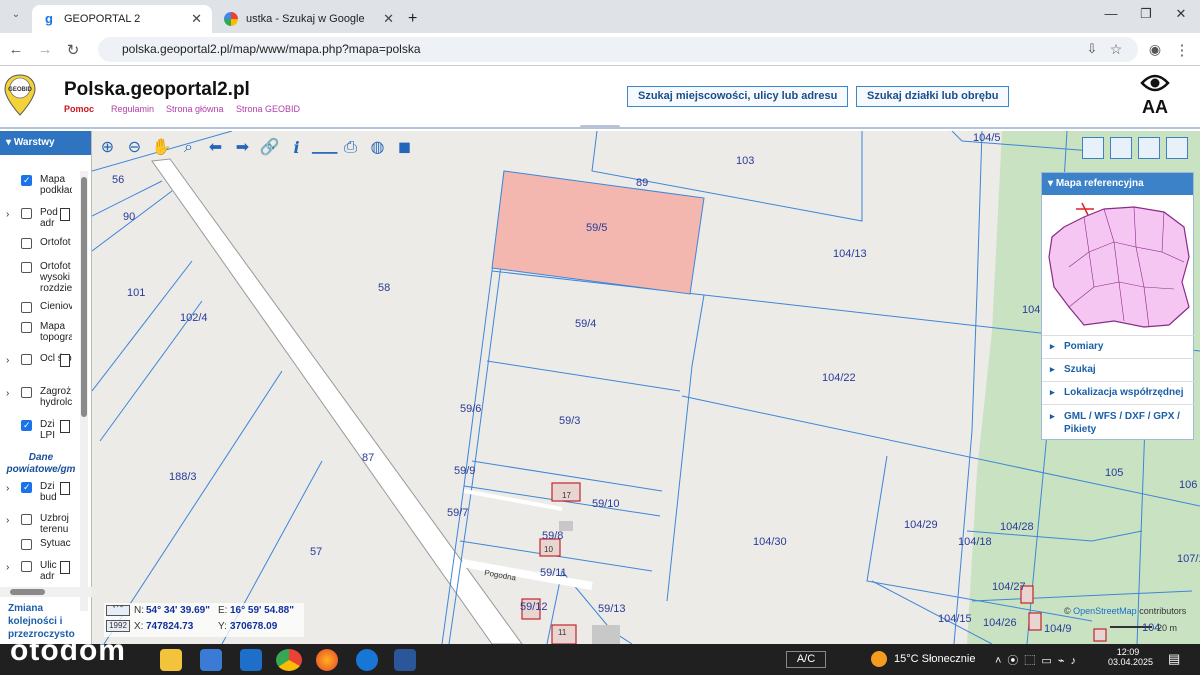 This screenshot has height=675, width=1200. What do you see at coordinates (79, 109) in the screenshot?
I see `help-link: Pomoc` at bounding box center [79, 109].